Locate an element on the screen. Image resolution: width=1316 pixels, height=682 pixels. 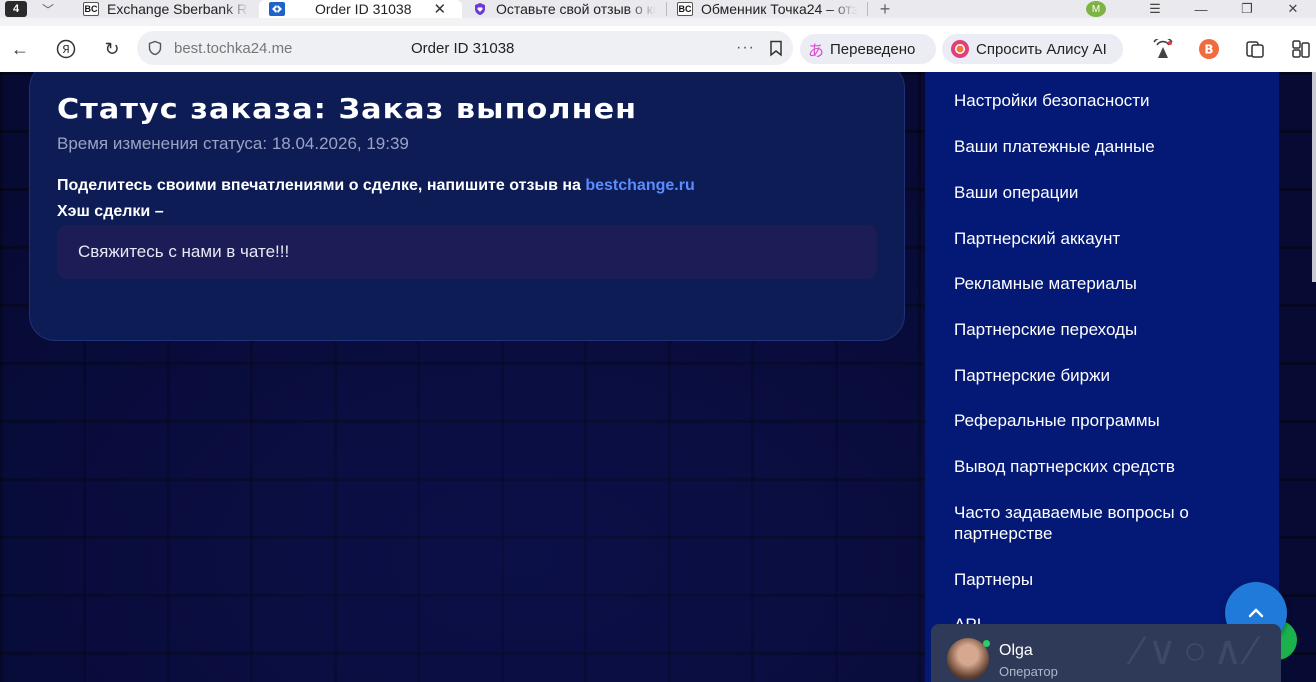
tab-order-id: Order ID 31038 ✕ is located at coordinates (360, 9).